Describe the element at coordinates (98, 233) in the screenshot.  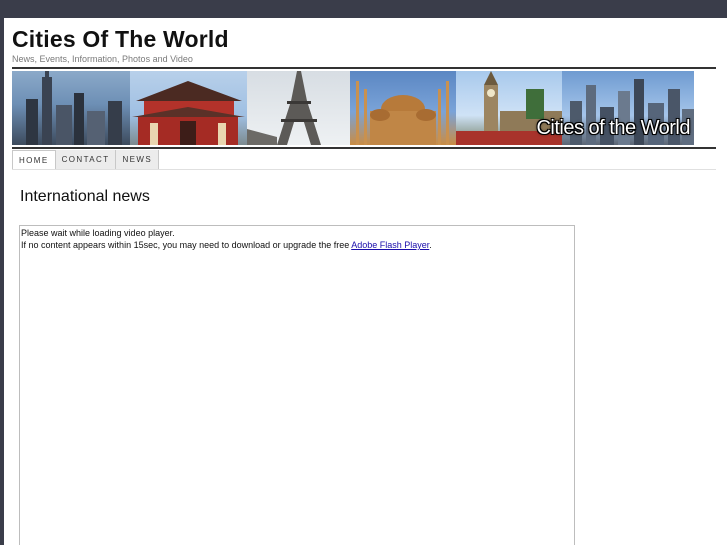
I see `loading-message: Please wait while loading video player.` at that location.